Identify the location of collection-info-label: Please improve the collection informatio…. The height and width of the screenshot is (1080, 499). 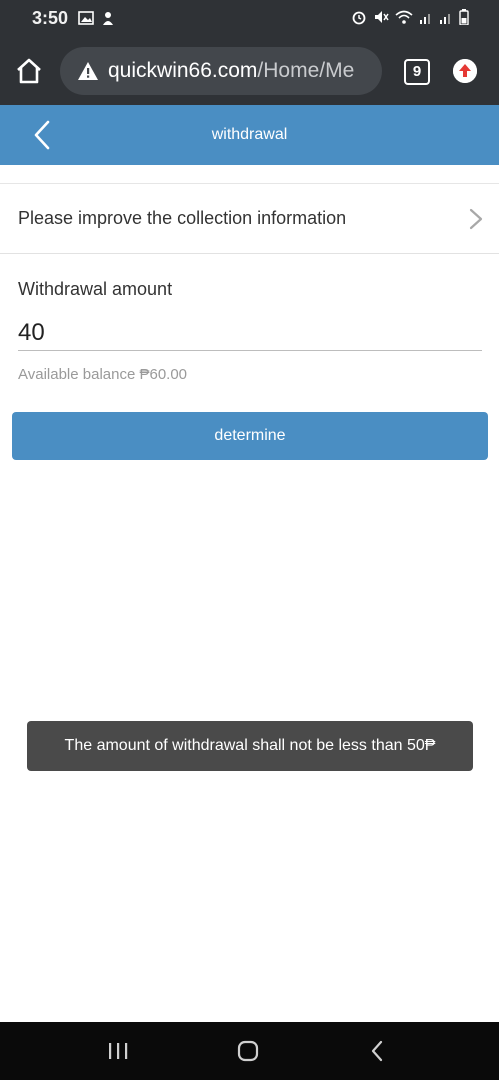
(182, 218).